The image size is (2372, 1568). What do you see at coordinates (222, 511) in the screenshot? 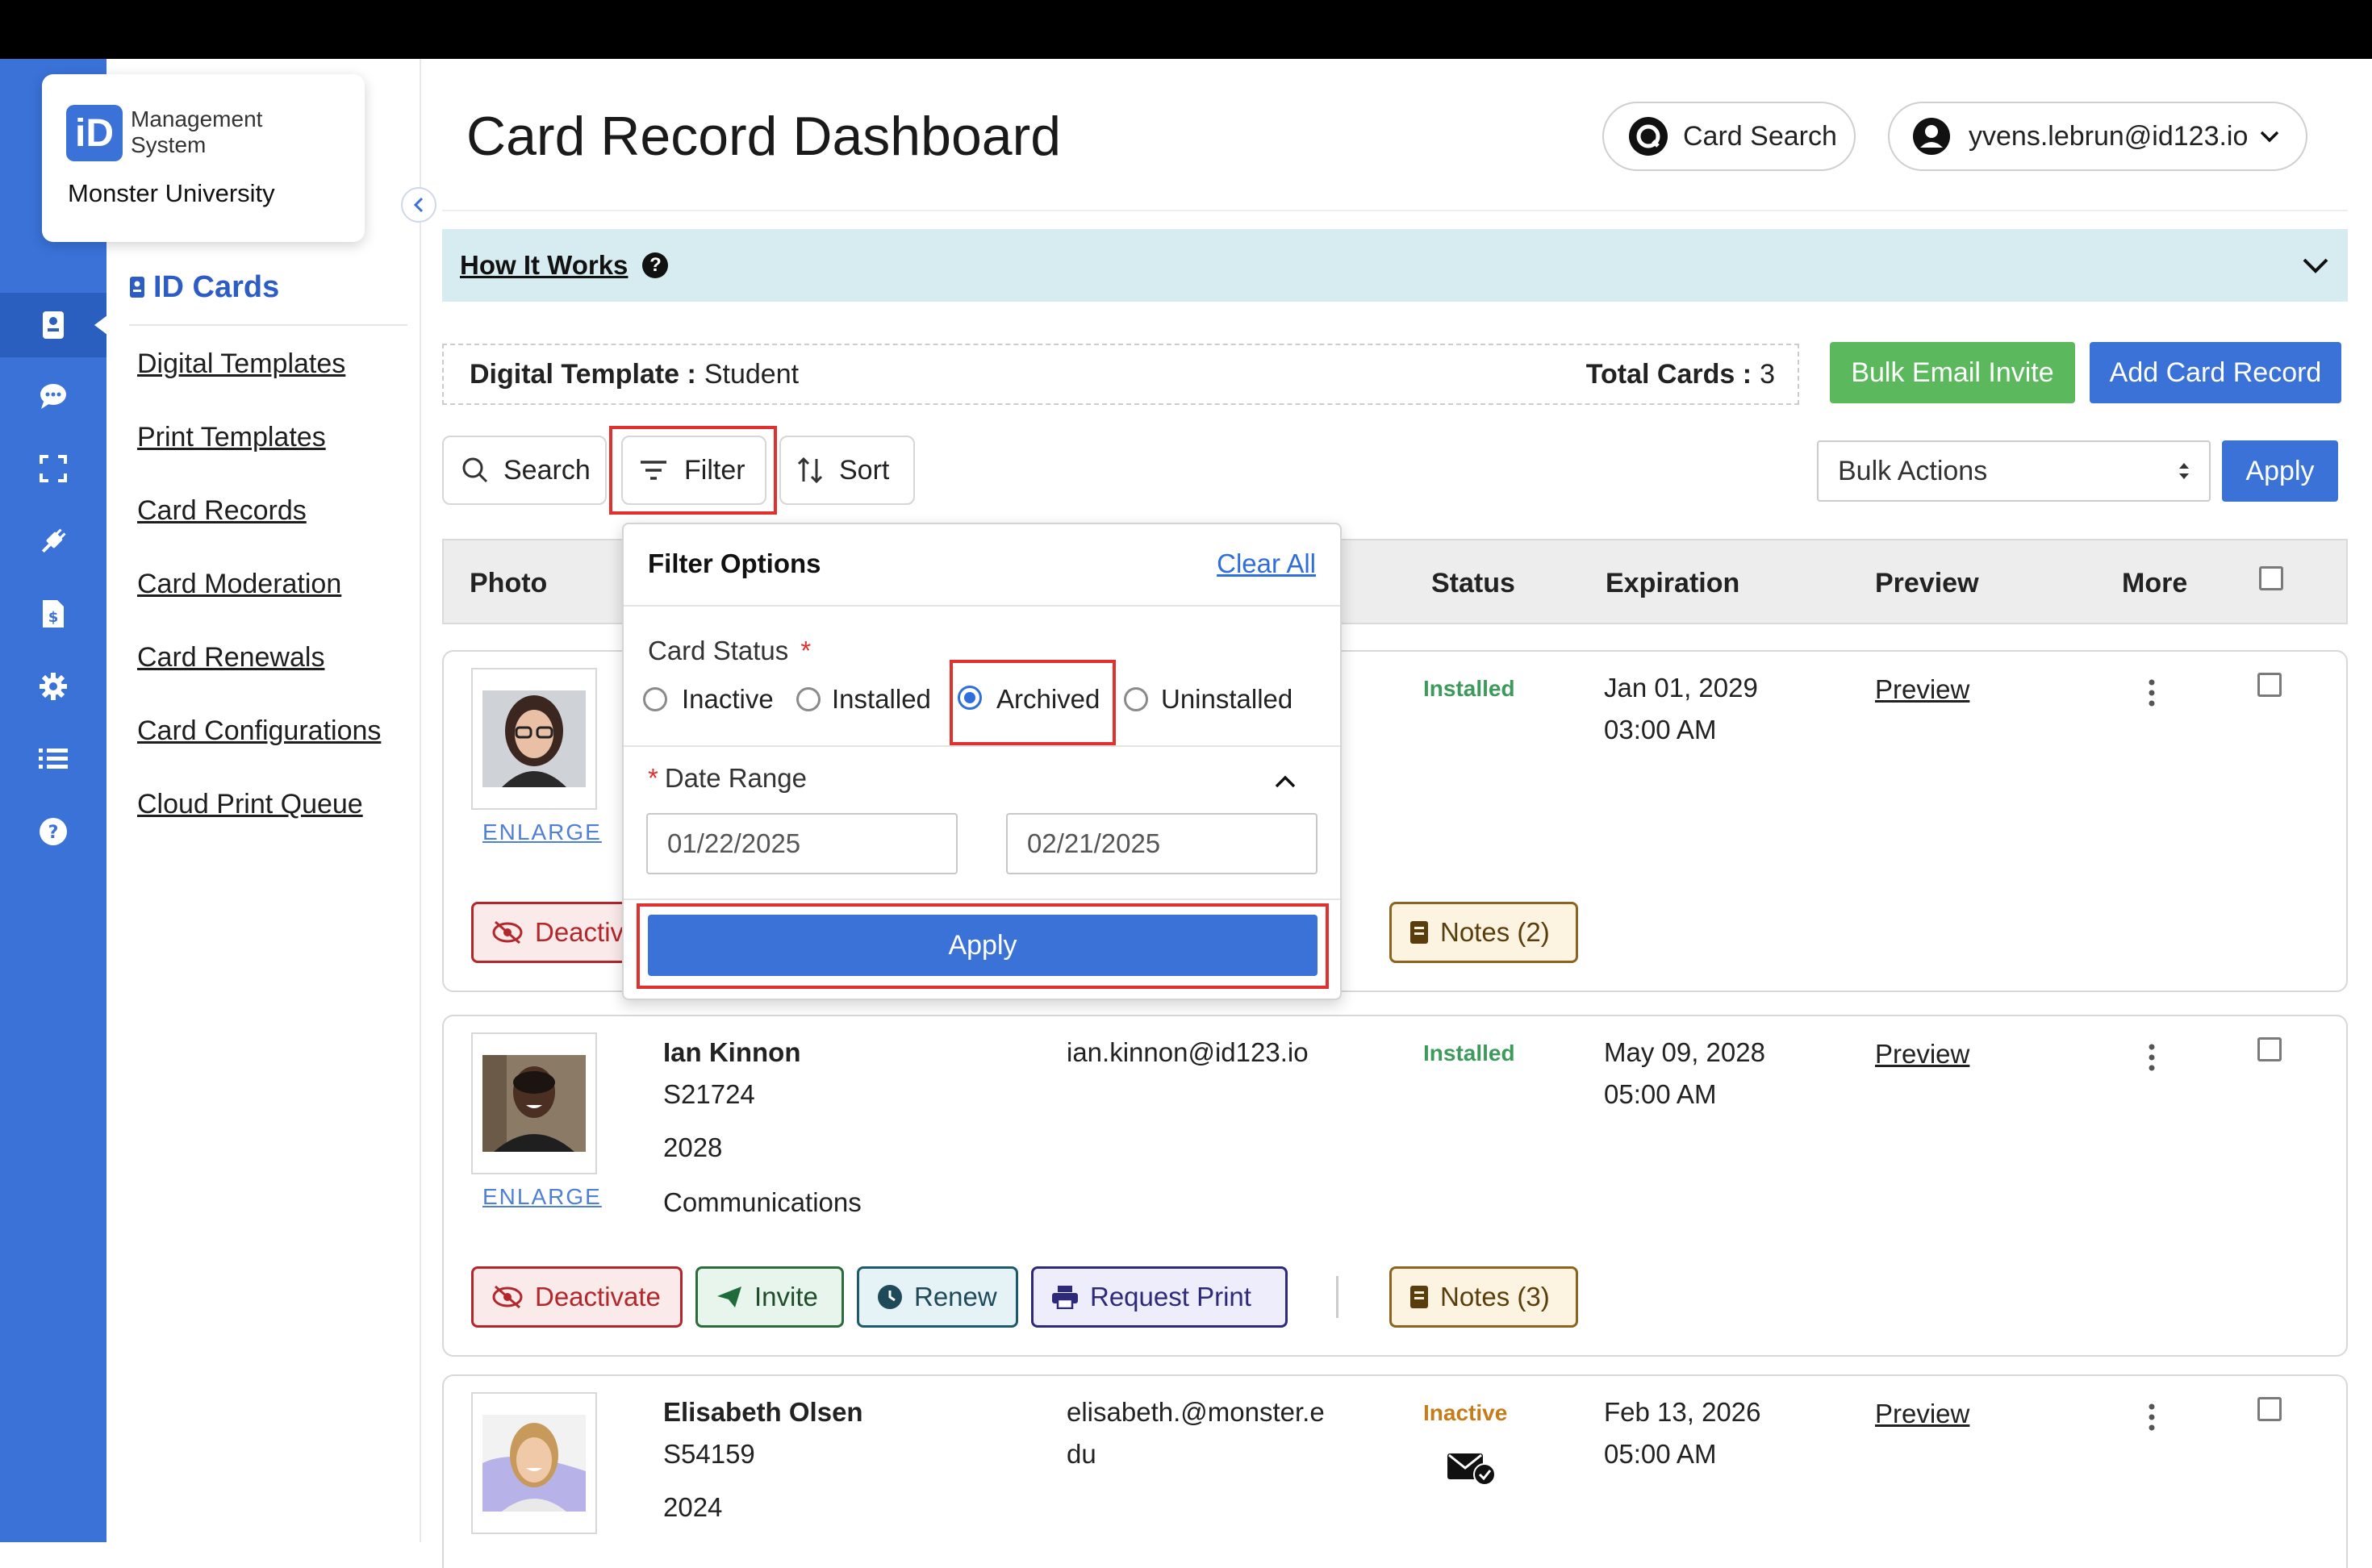
I see `sidebar-item-card-records: Card Records` at bounding box center [222, 511].